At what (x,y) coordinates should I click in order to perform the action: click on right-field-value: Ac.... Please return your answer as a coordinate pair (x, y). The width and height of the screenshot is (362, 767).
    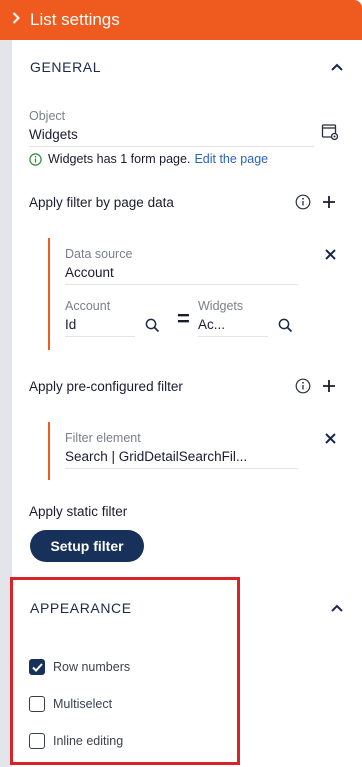
    Looking at the image, I should click on (211, 324).